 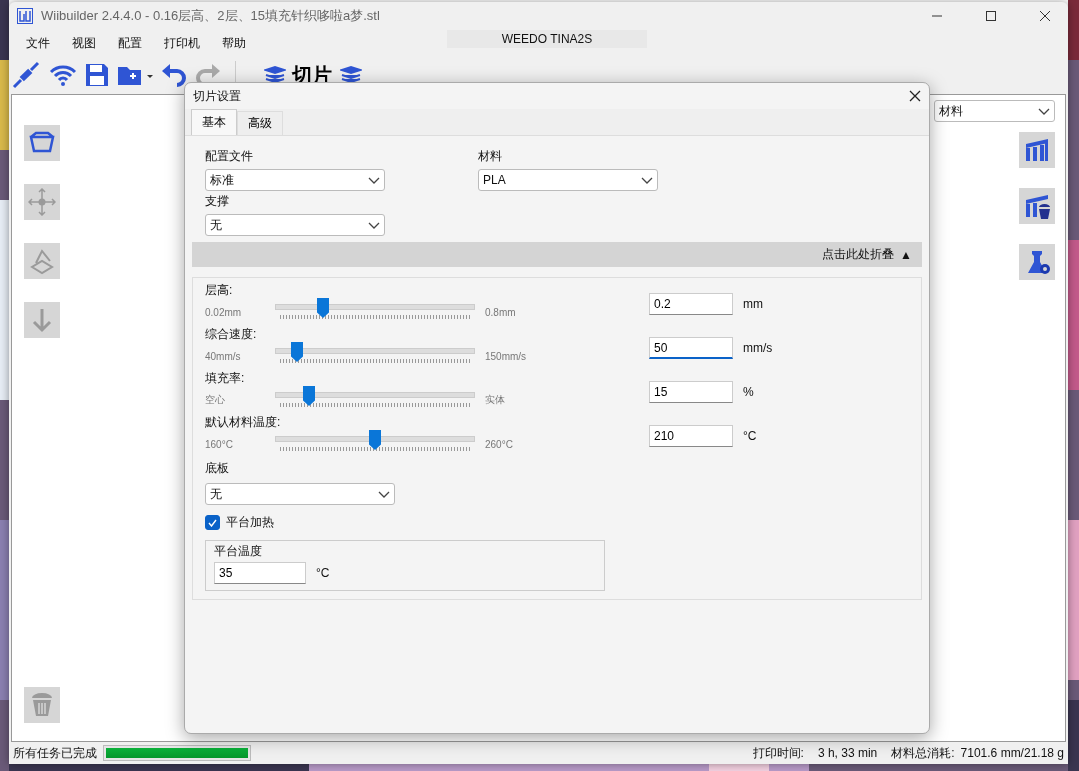 What do you see at coordinates (229, 156) in the screenshot?
I see `field-label: 配置文件` at bounding box center [229, 156].